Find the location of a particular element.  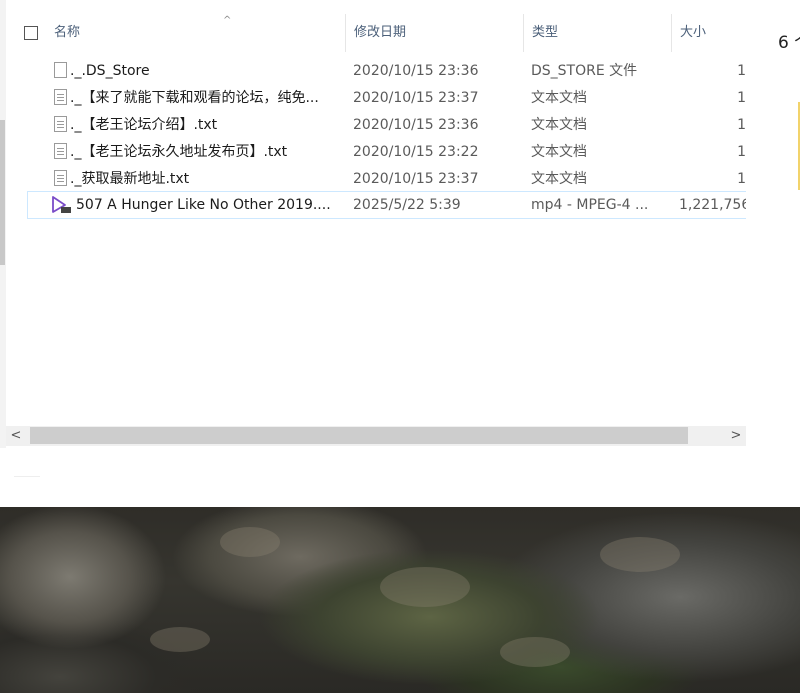

select-all-checkbox is located at coordinates (31, 33).